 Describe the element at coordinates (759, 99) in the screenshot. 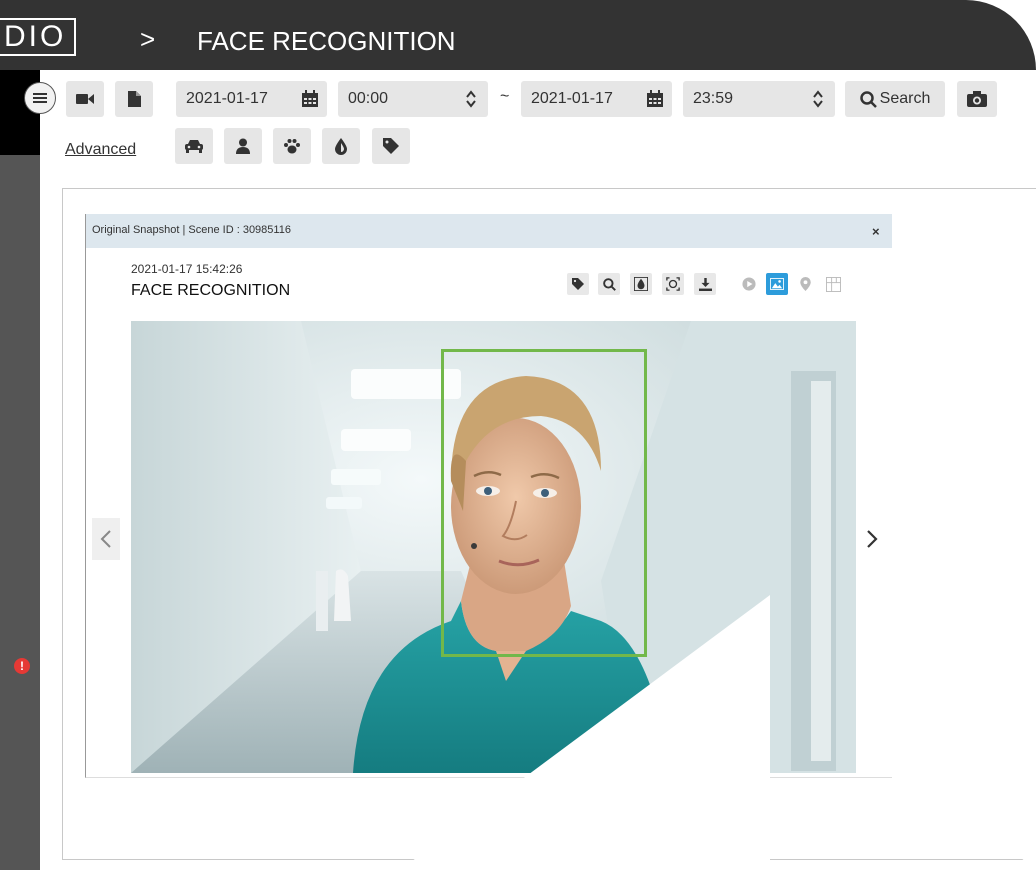

I see `end-time-field: 23:59` at that location.